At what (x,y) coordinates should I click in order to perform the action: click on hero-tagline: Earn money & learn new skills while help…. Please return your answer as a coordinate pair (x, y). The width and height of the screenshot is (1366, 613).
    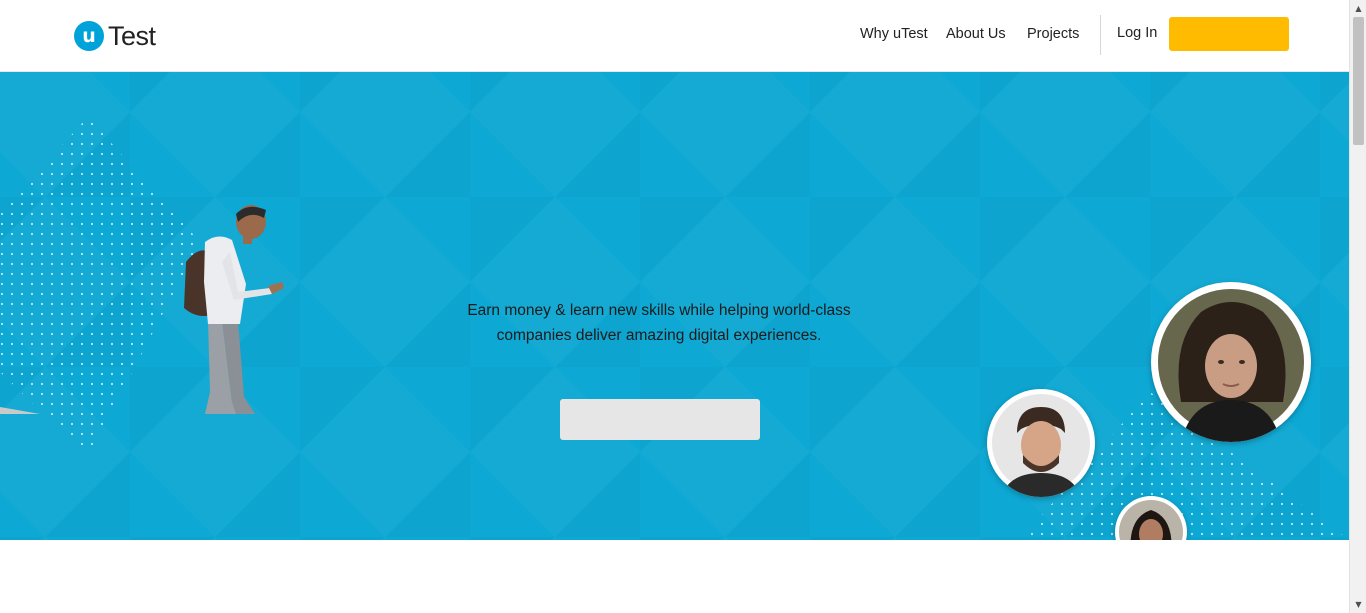
    Looking at the image, I should click on (659, 323).